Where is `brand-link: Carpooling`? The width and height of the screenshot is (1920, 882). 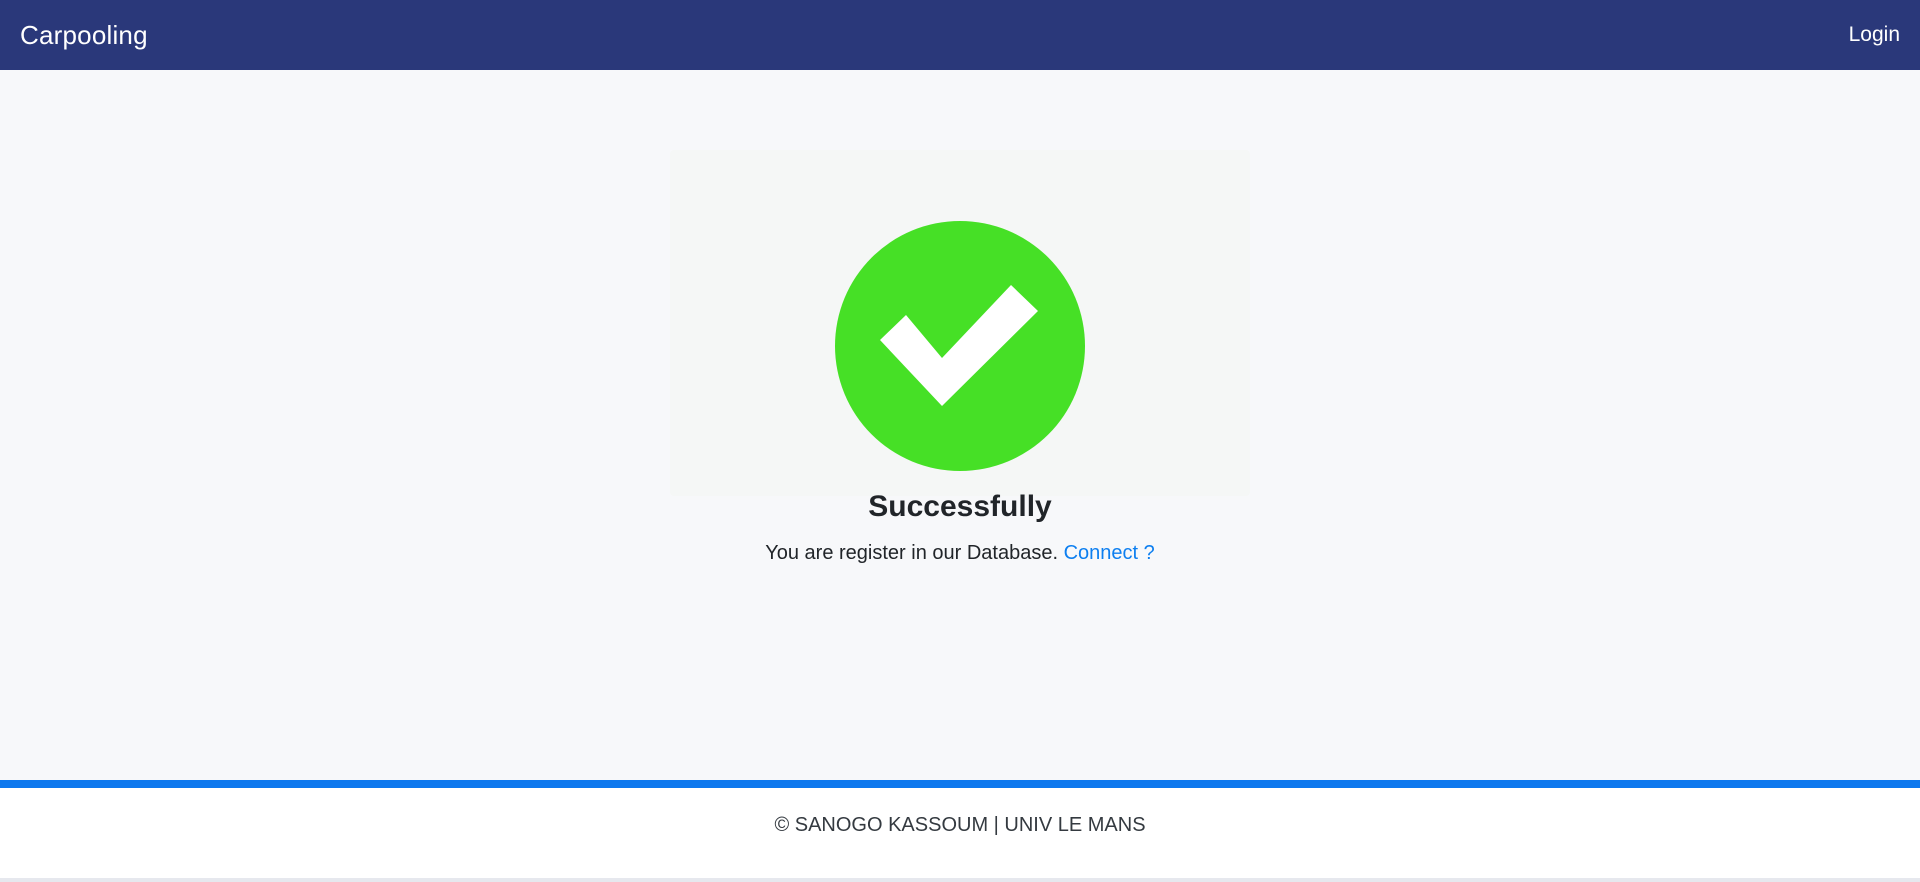 brand-link: Carpooling is located at coordinates (84, 35).